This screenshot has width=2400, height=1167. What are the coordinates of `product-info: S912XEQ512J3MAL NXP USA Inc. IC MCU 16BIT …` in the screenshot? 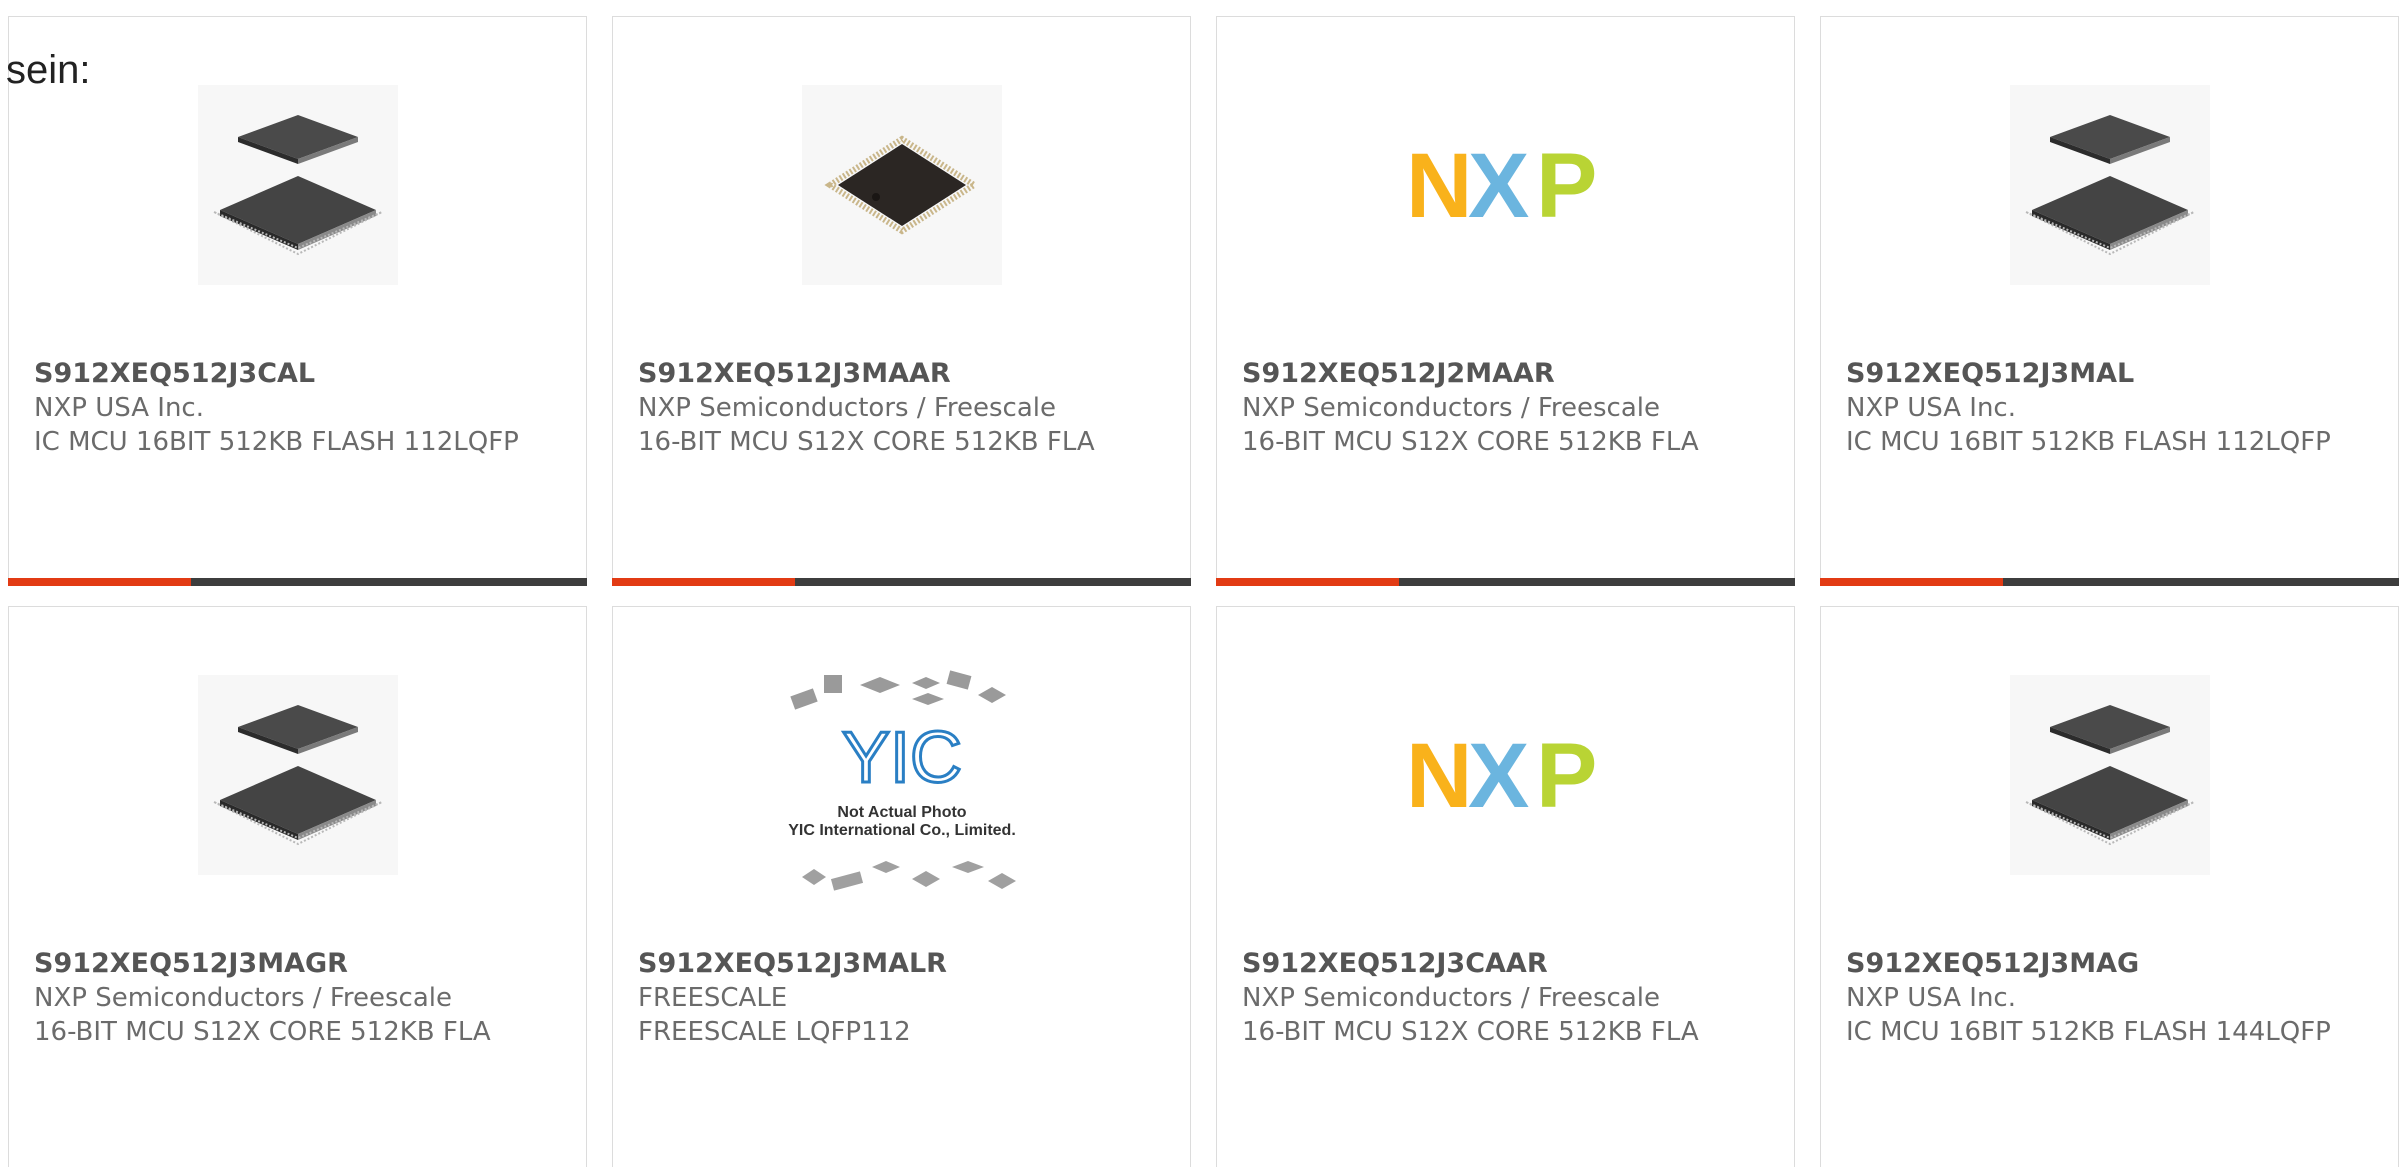 It's located at (2112, 408).